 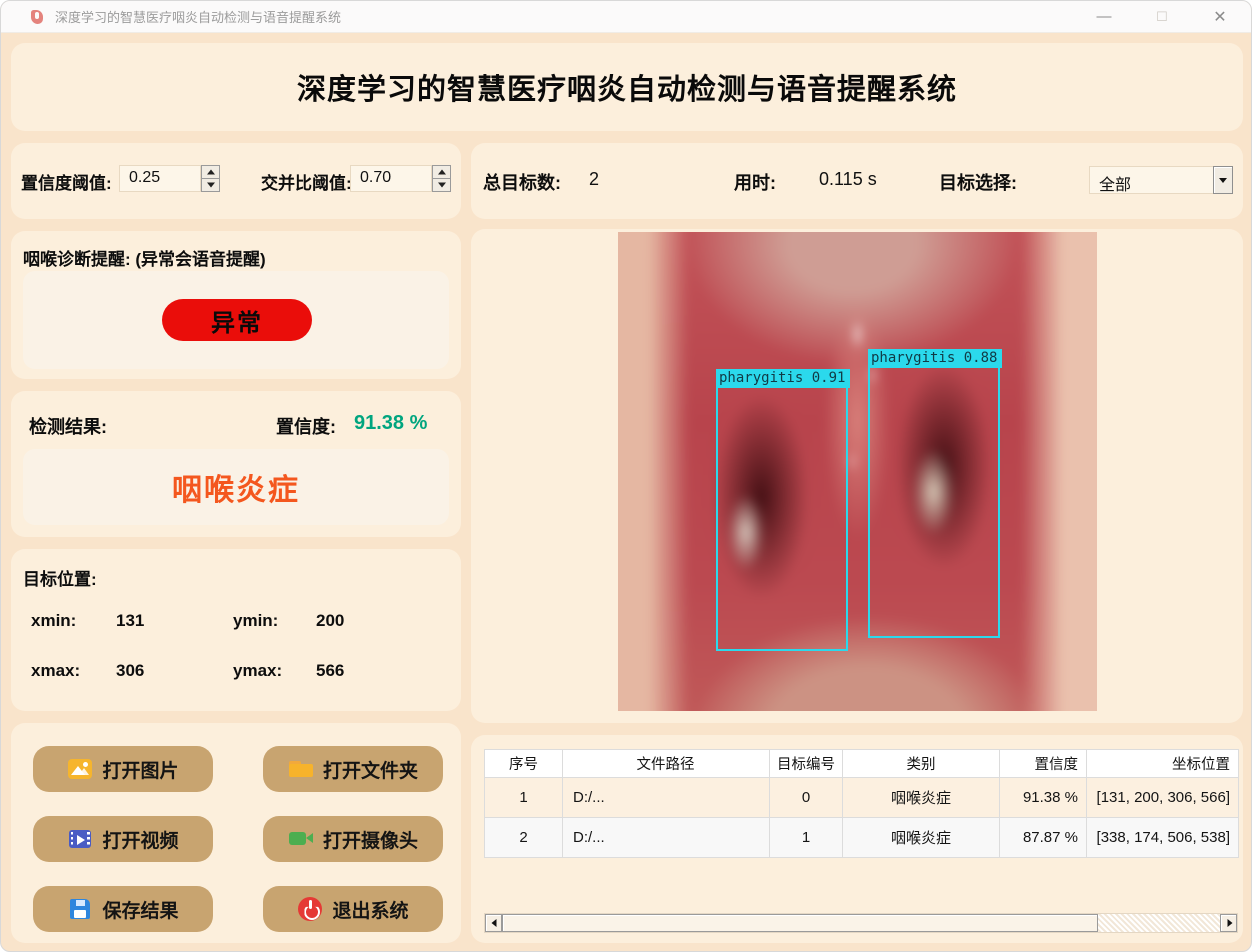 I want to click on total-targets-value: 2, so click(x=594, y=179).